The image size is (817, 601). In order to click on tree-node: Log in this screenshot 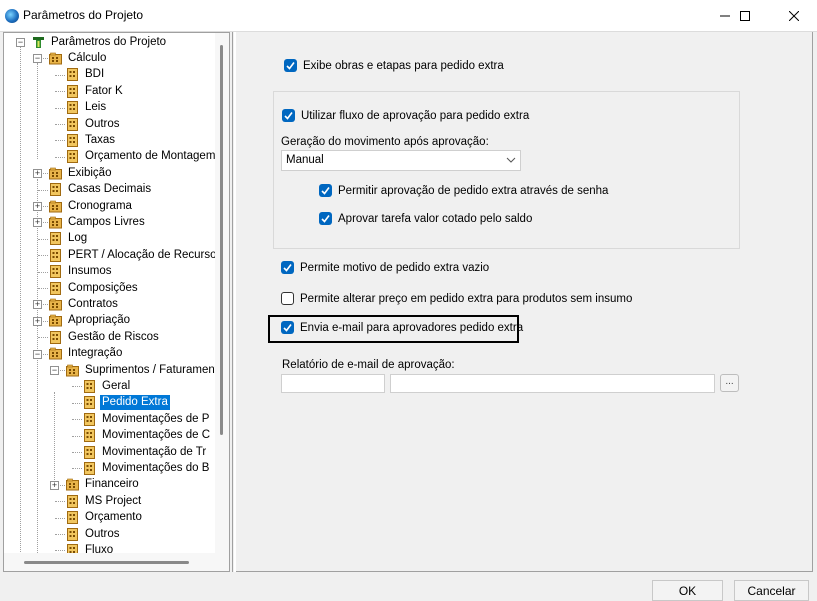, I will do `click(69, 239)`.